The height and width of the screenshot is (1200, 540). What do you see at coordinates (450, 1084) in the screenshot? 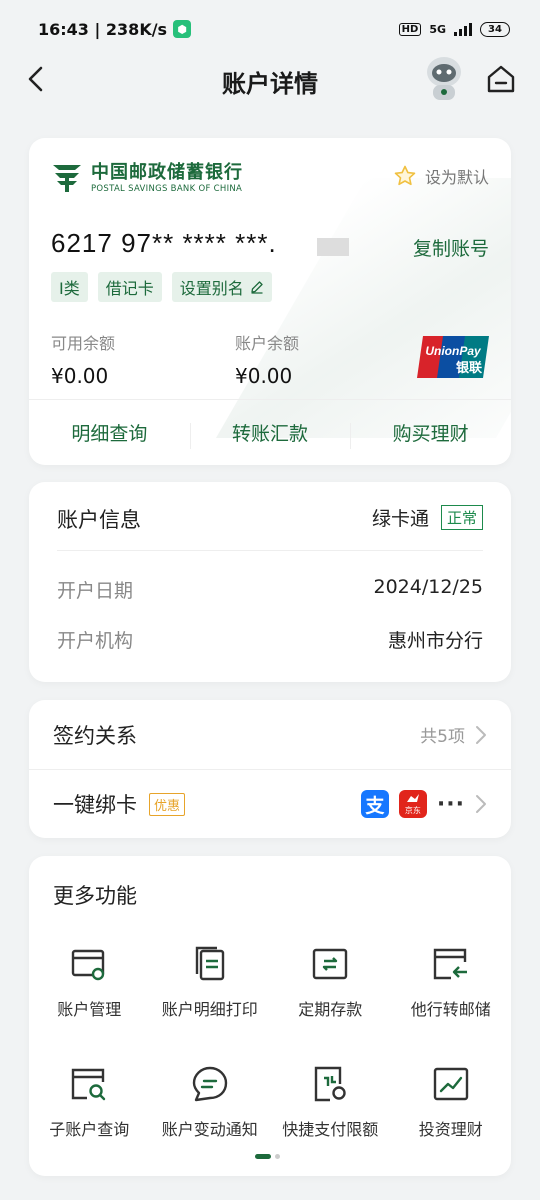
I see `investment-chart-icon` at bounding box center [450, 1084].